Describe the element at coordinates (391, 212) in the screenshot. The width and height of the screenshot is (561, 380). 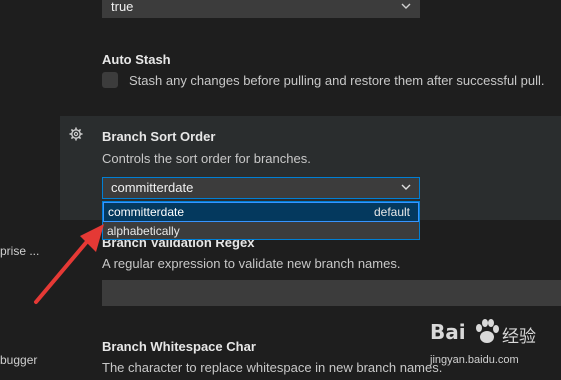
I see `option-default-tag: default` at that location.